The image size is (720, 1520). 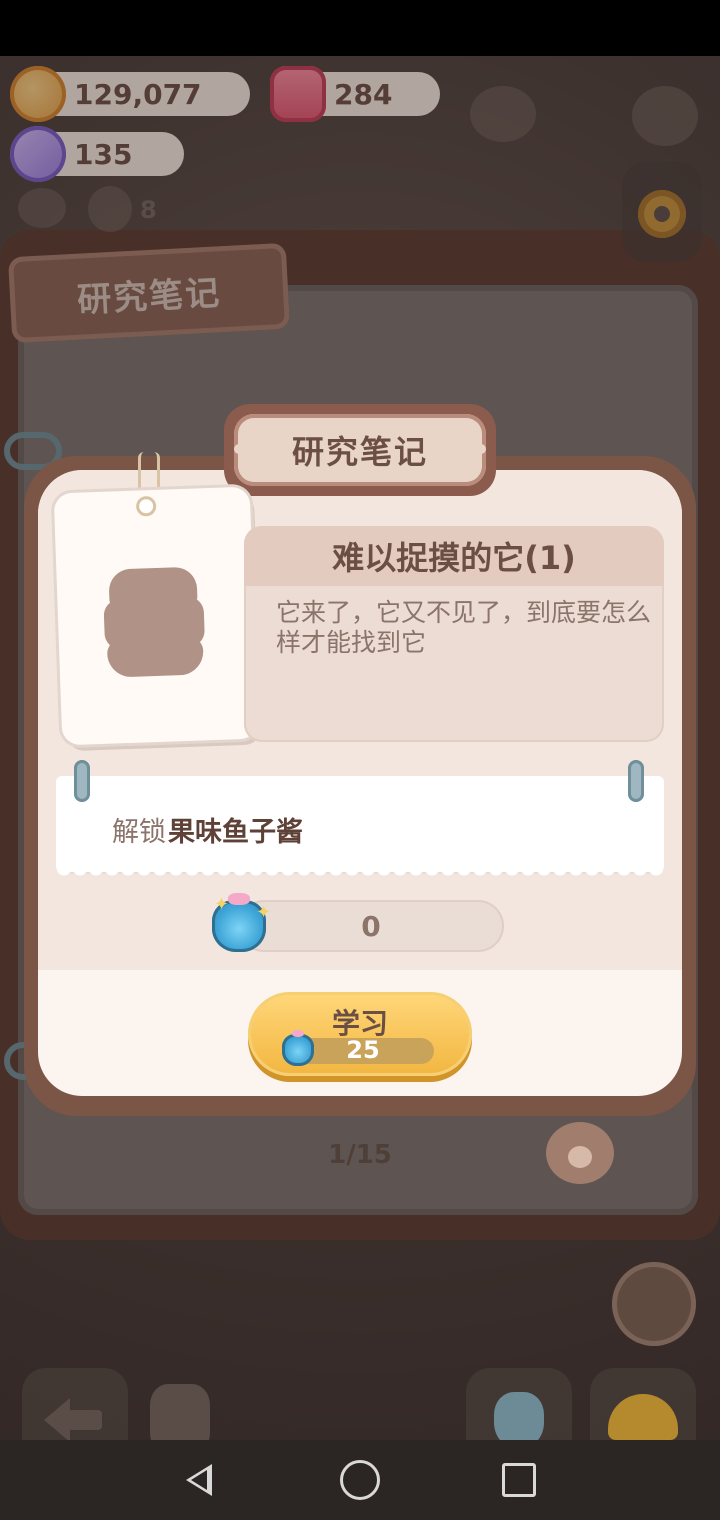 I want to click on mystery-silhouette-icon, so click(x=154, y=622).